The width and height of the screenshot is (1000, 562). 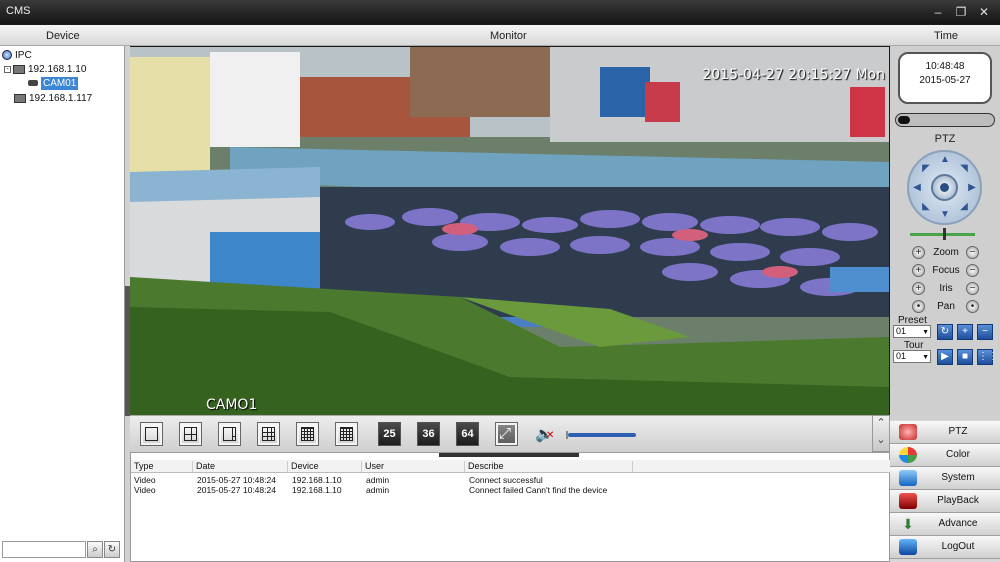 What do you see at coordinates (938, 12) in the screenshot?
I see `minimize-icon: –` at bounding box center [938, 12].